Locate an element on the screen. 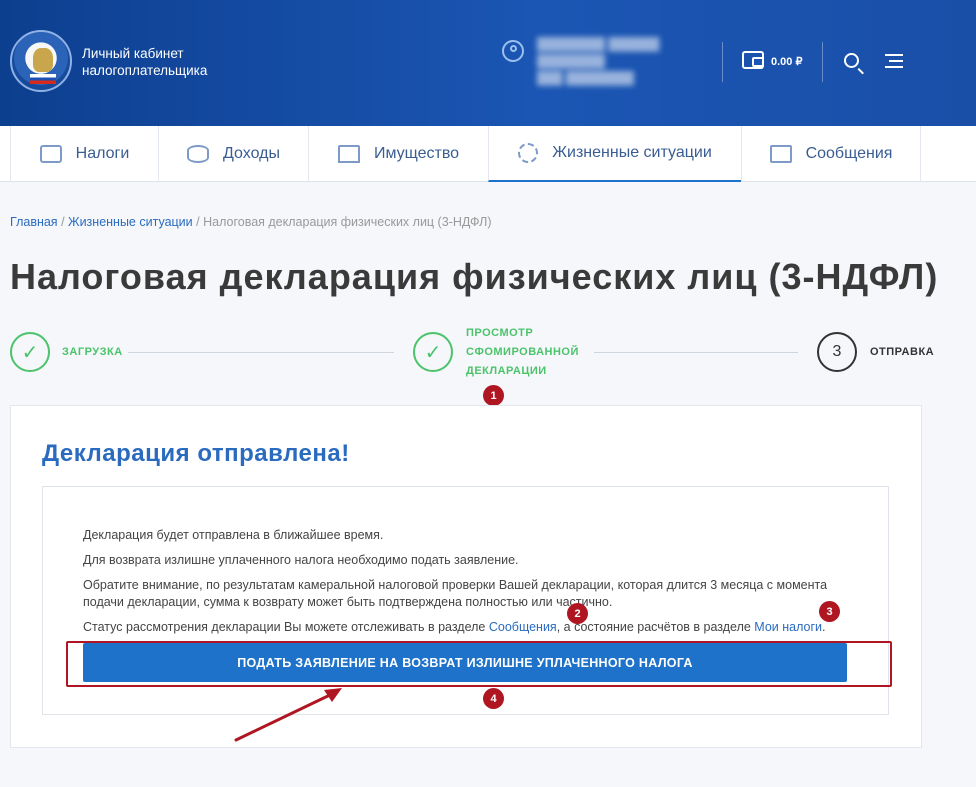 Image resolution: width=976 pixels, height=787 pixels. nav-label: Сообщения is located at coordinates (849, 153).